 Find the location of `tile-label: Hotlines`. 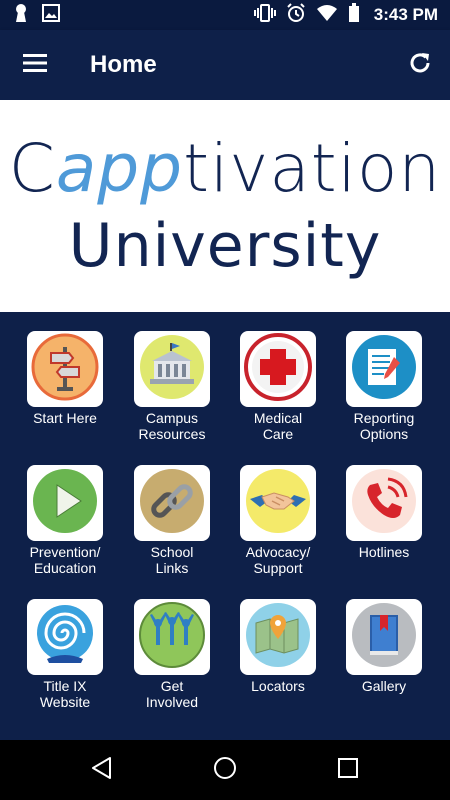

tile-label: Hotlines is located at coordinates (384, 552).